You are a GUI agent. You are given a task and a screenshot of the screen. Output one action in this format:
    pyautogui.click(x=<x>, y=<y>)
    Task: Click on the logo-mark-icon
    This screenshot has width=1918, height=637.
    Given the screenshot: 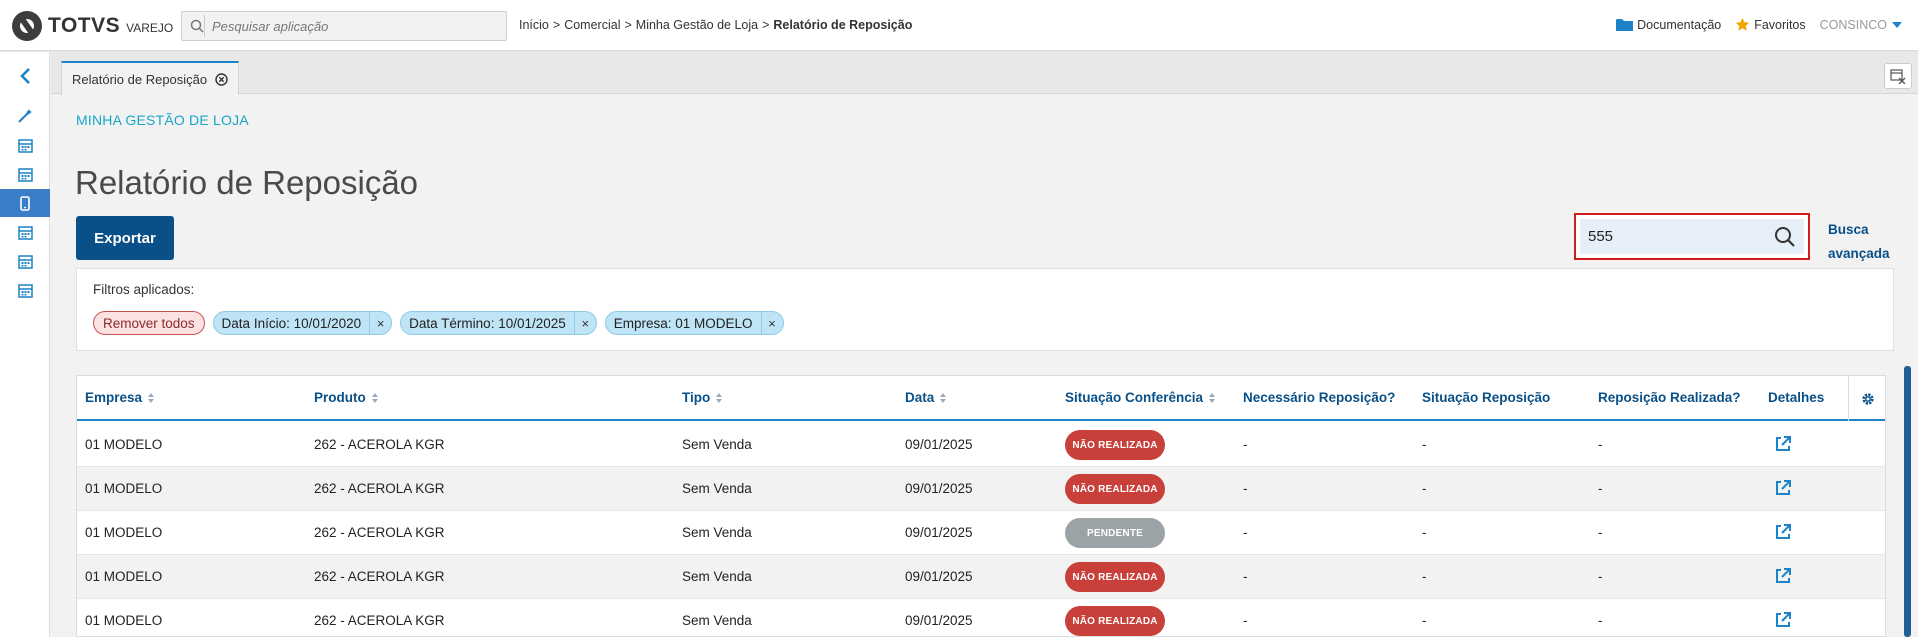 What is the action you would take?
    pyautogui.click(x=27, y=26)
    